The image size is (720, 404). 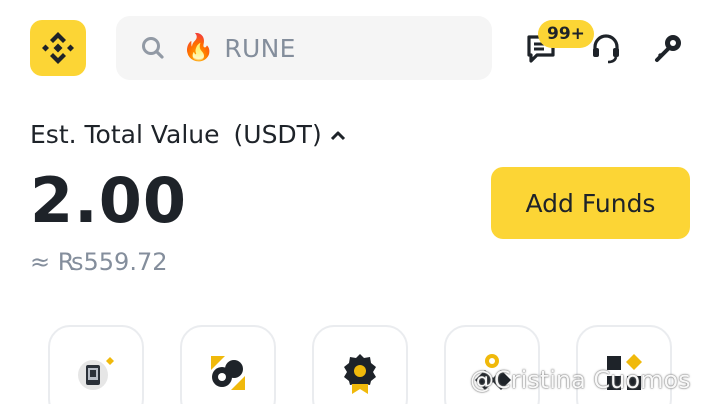 I want to click on rewards-badge-icon, so click(x=360, y=374).